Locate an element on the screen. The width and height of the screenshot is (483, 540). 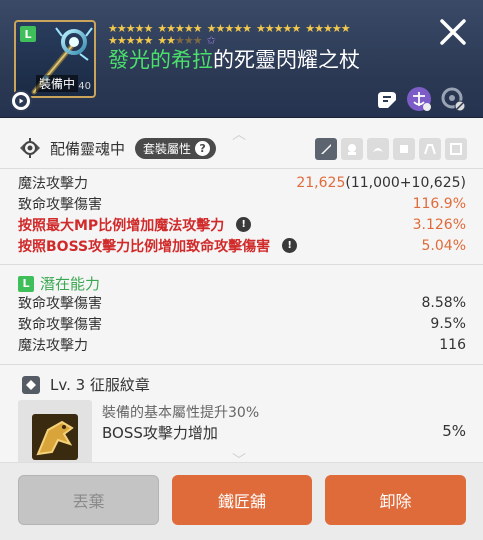
potential-header: L 潛在能力 is located at coordinates (59, 283).